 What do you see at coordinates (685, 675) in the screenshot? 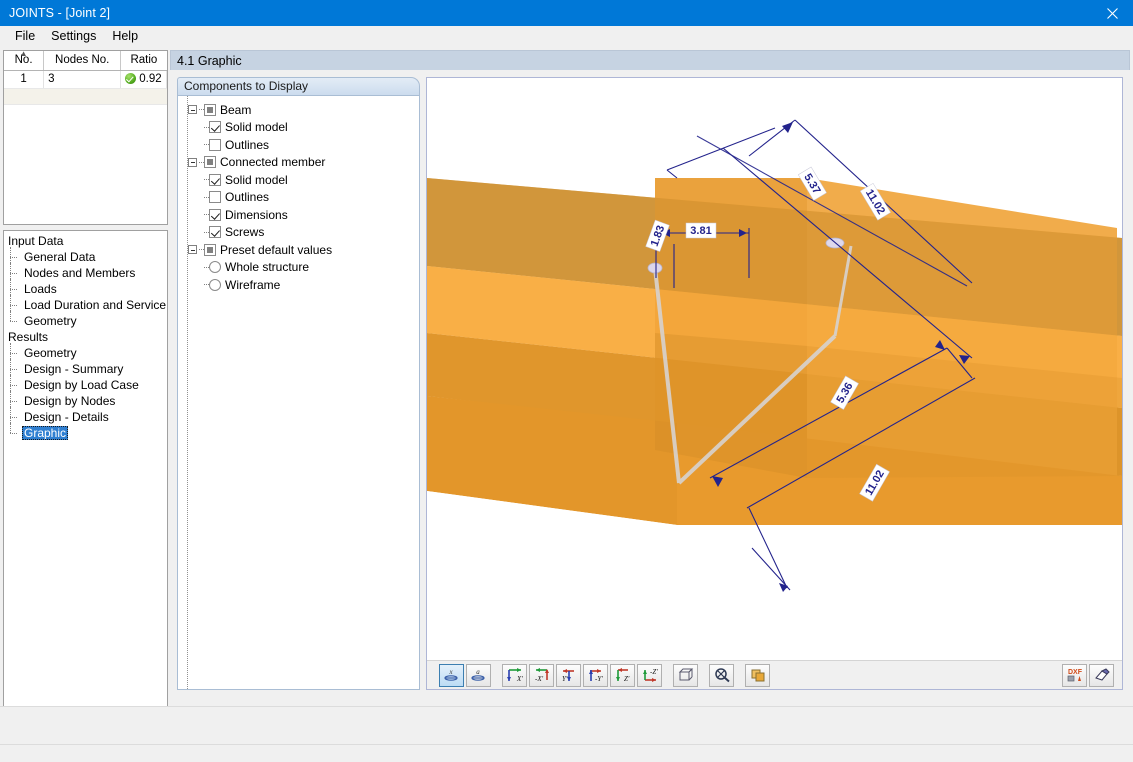
I see `perspective-view-button` at bounding box center [685, 675].